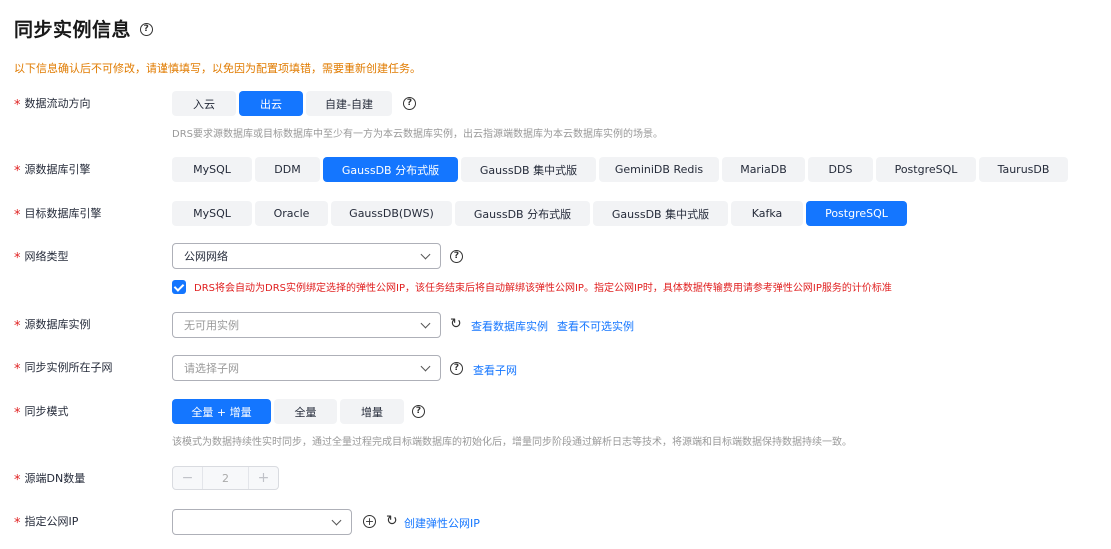  What do you see at coordinates (372, 411) in the screenshot?
I see `sync-mode-option-incremental: 增量` at bounding box center [372, 411].